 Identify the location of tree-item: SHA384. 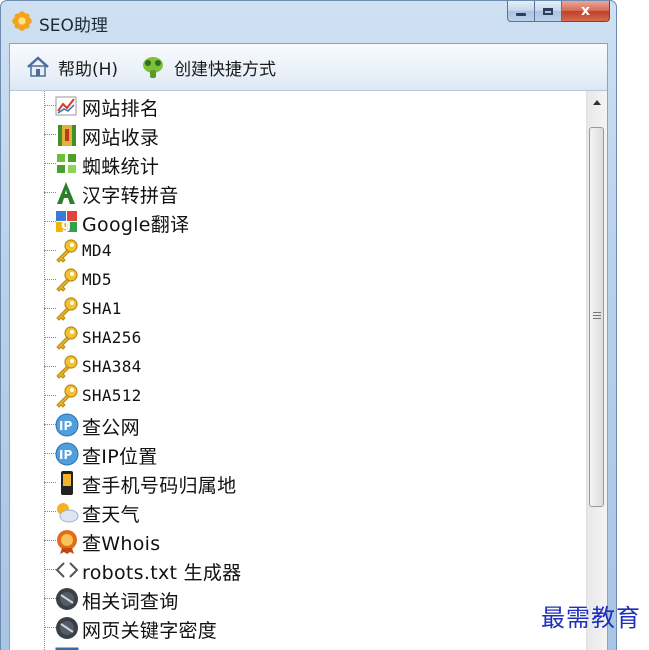
(298, 366).